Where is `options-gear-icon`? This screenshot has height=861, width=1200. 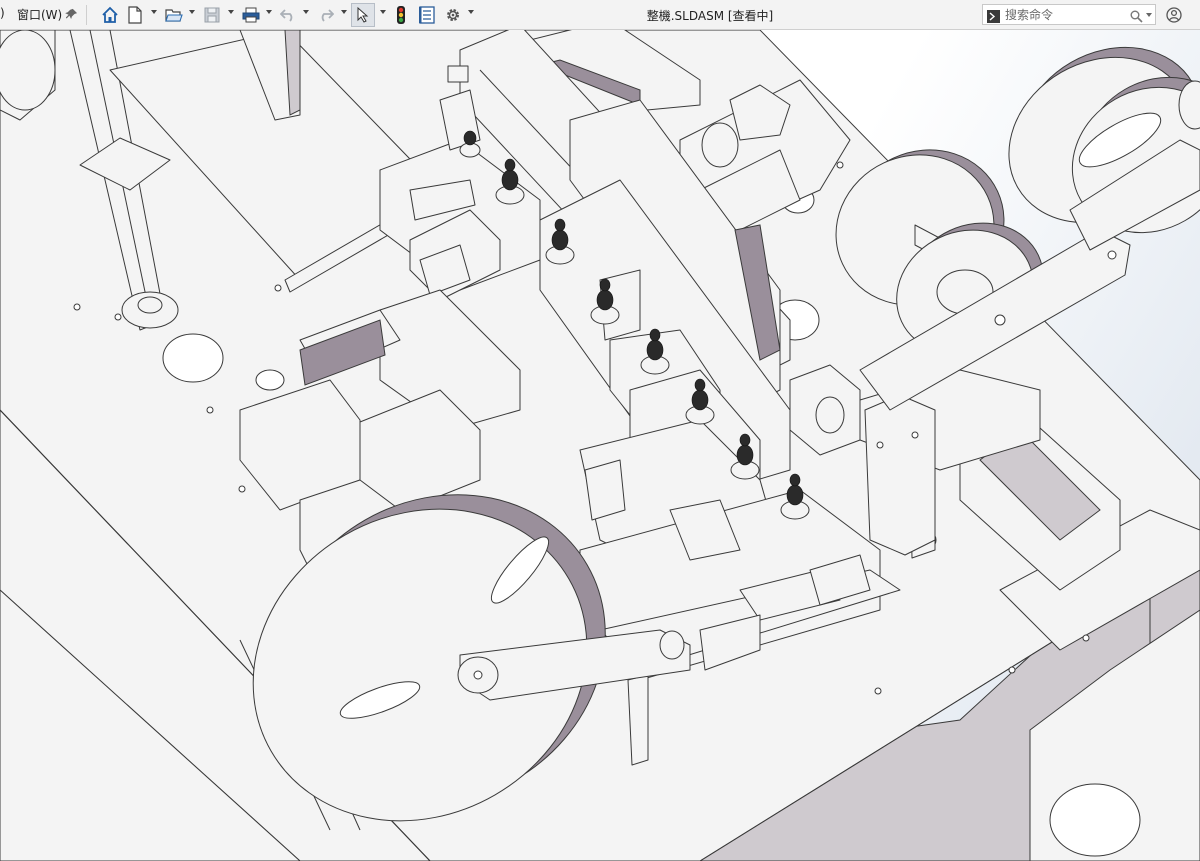
options-gear-icon is located at coordinates (453, 15).